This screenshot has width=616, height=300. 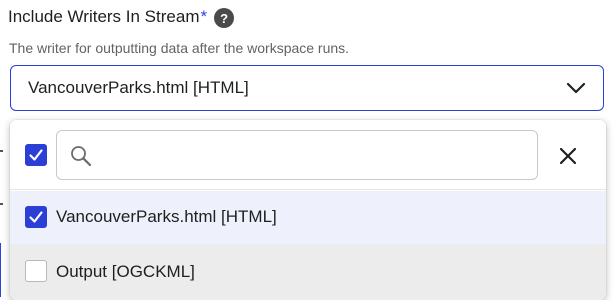 I want to click on field-label: Include Writers In Stream * ?, so click(x=121, y=17).